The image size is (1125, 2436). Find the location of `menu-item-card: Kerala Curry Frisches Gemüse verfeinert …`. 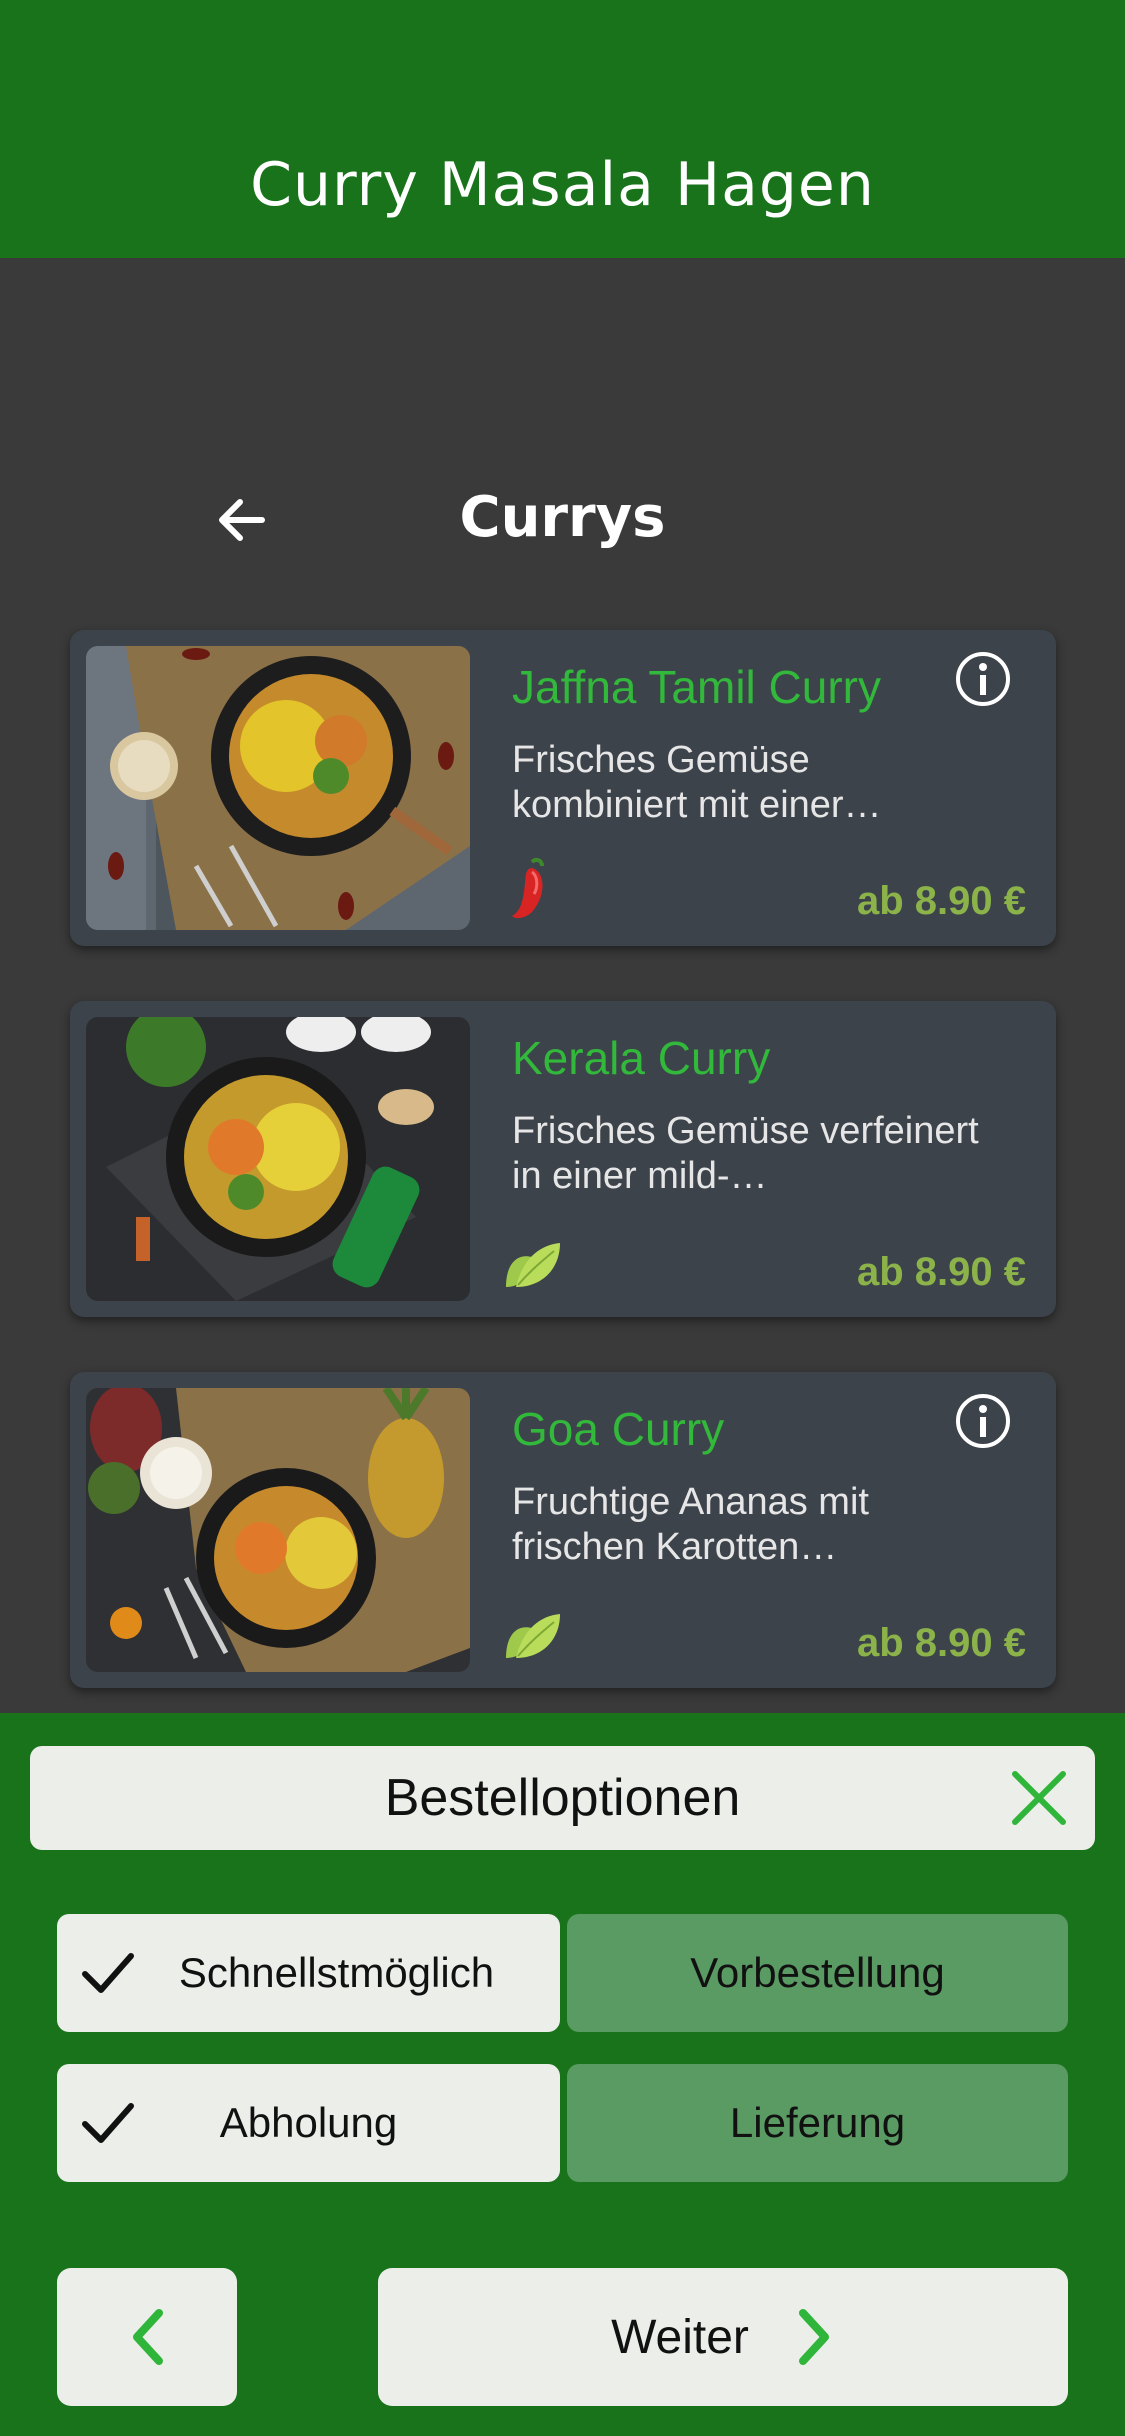

menu-item-card: Kerala Curry Frisches Gemüse verfeinert … is located at coordinates (563, 1159).